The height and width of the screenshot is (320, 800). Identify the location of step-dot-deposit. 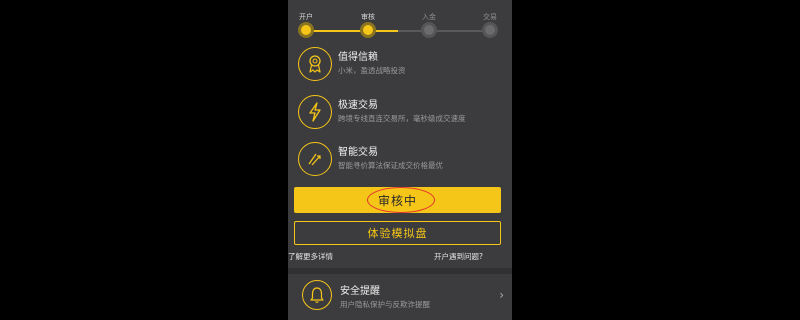
(429, 30).